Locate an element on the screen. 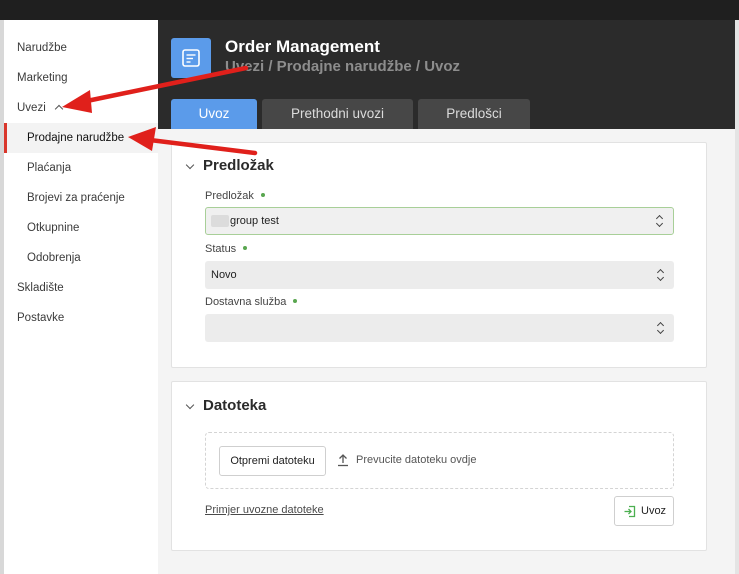 This screenshot has width=739, height=574. sidebar-item-label: Odobrenja is located at coordinates (54, 258).